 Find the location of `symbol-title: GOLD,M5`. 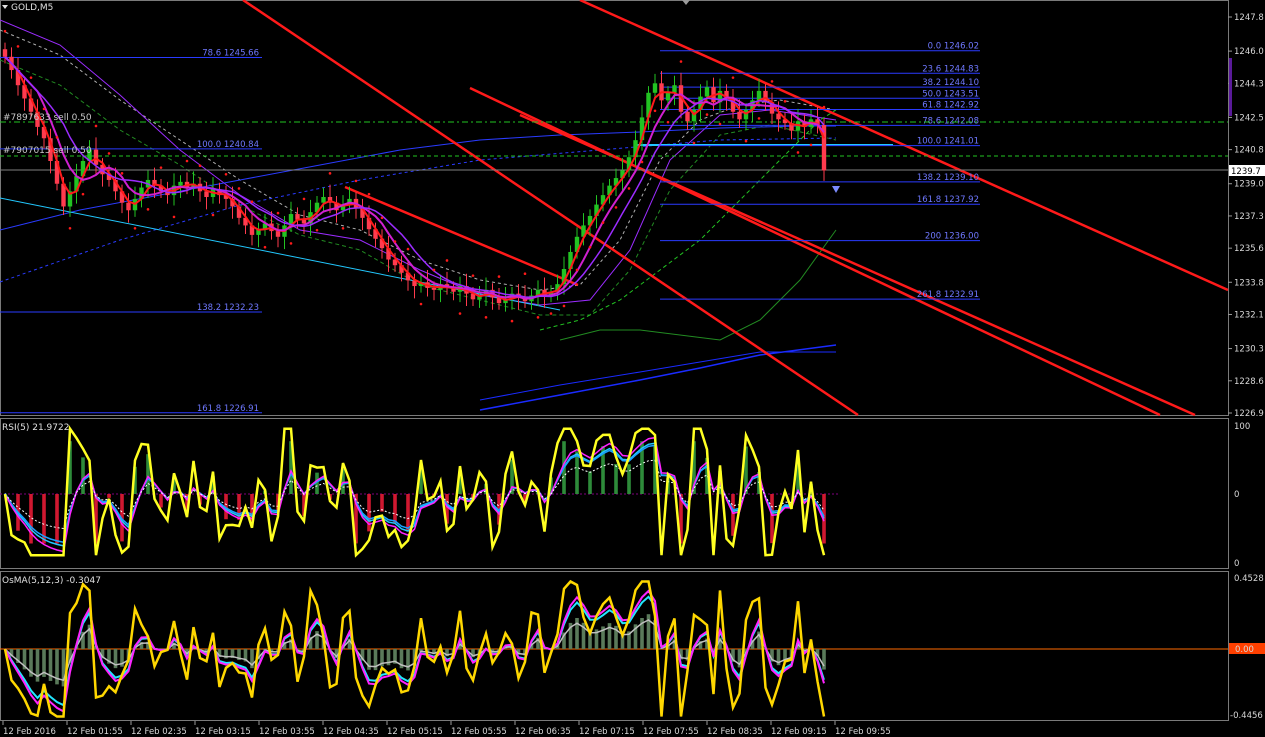

symbol-title: GOLD,M5 is located at coordinates (27, 8).